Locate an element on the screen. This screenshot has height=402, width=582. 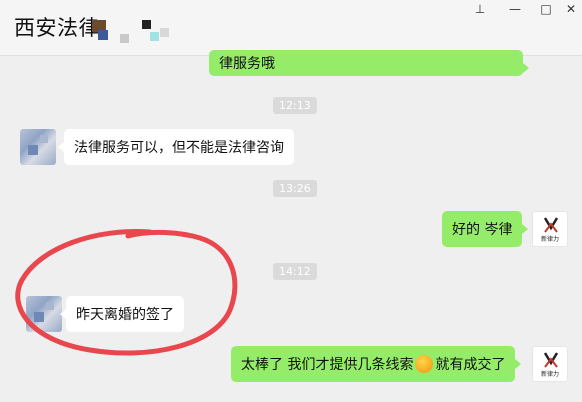
thumbs-up-emoji-icon is located at coordinates (424, 364).